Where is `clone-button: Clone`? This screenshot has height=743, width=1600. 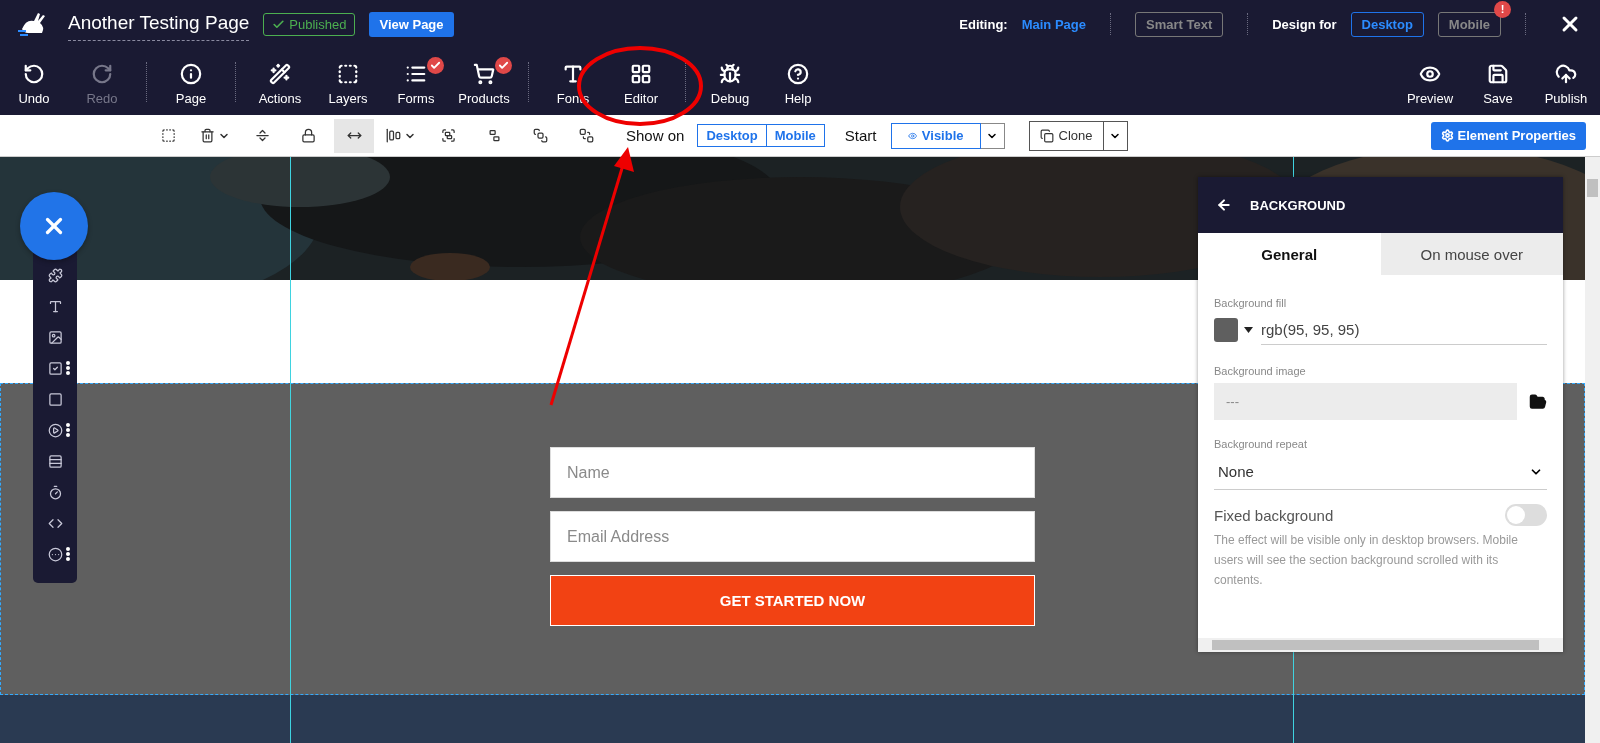 clone-button: Clone is located at coordinates (1066, 135).